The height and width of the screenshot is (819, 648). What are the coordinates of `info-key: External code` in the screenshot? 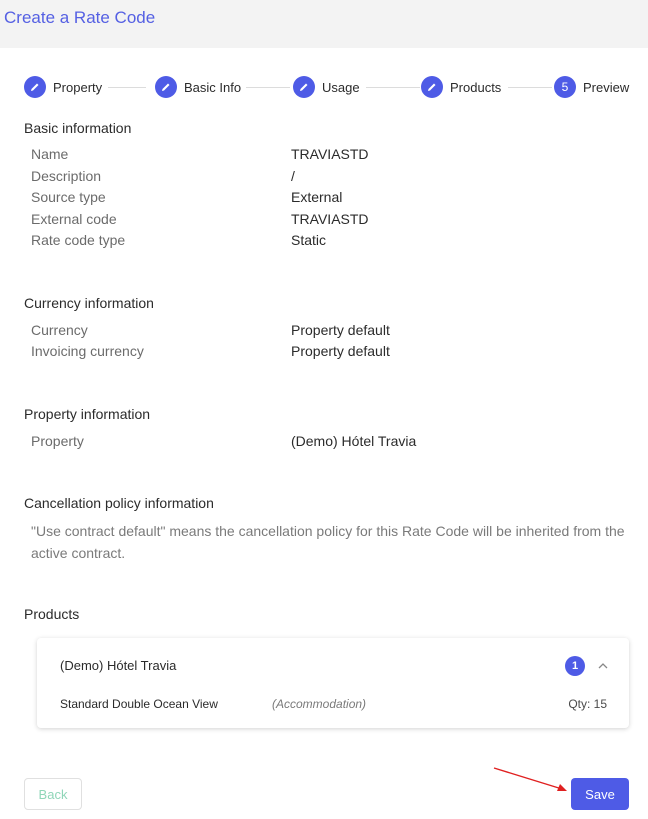 It's located at (74, 219).